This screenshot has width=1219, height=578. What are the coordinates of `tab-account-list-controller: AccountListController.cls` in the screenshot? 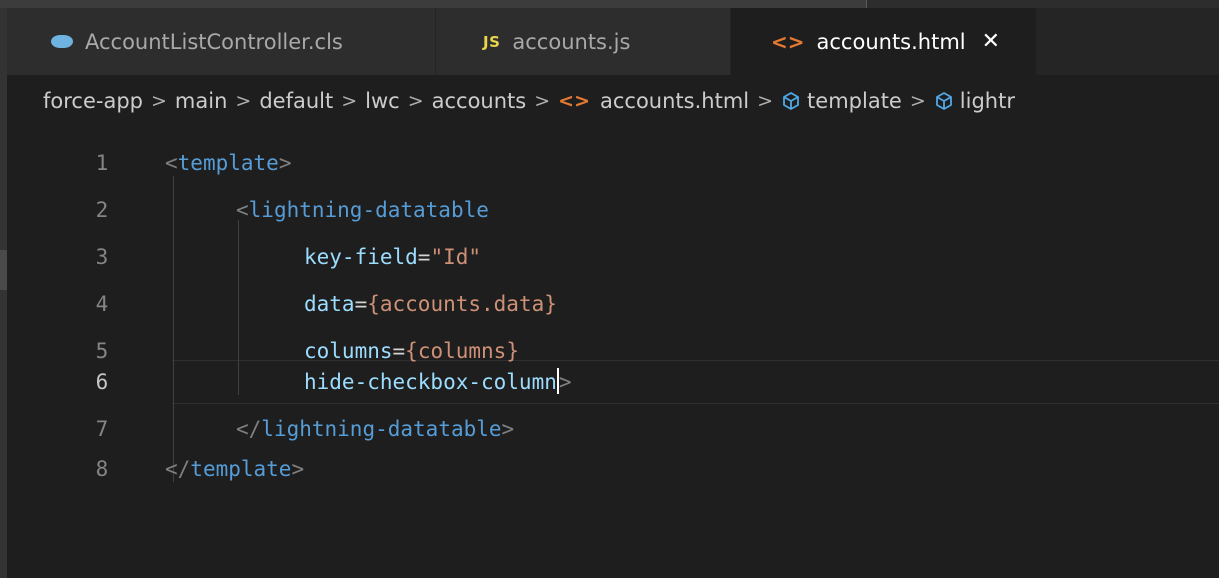 It's located at (221, 41).